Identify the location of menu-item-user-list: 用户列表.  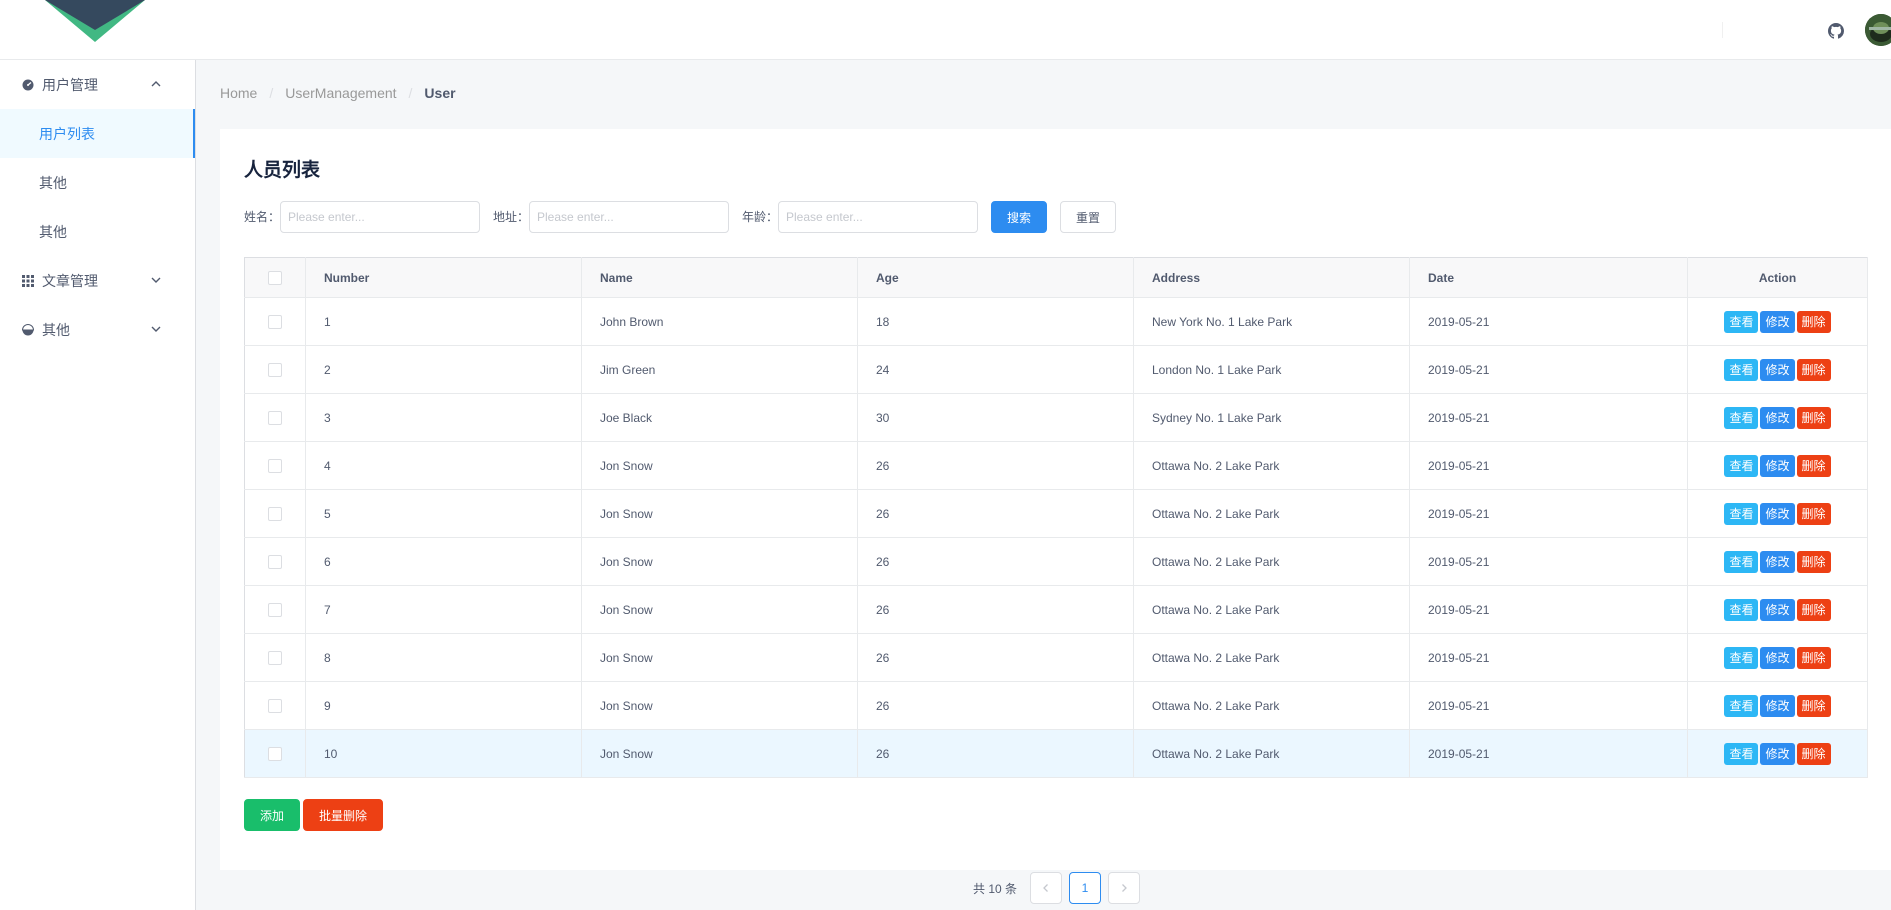
(97, 133).